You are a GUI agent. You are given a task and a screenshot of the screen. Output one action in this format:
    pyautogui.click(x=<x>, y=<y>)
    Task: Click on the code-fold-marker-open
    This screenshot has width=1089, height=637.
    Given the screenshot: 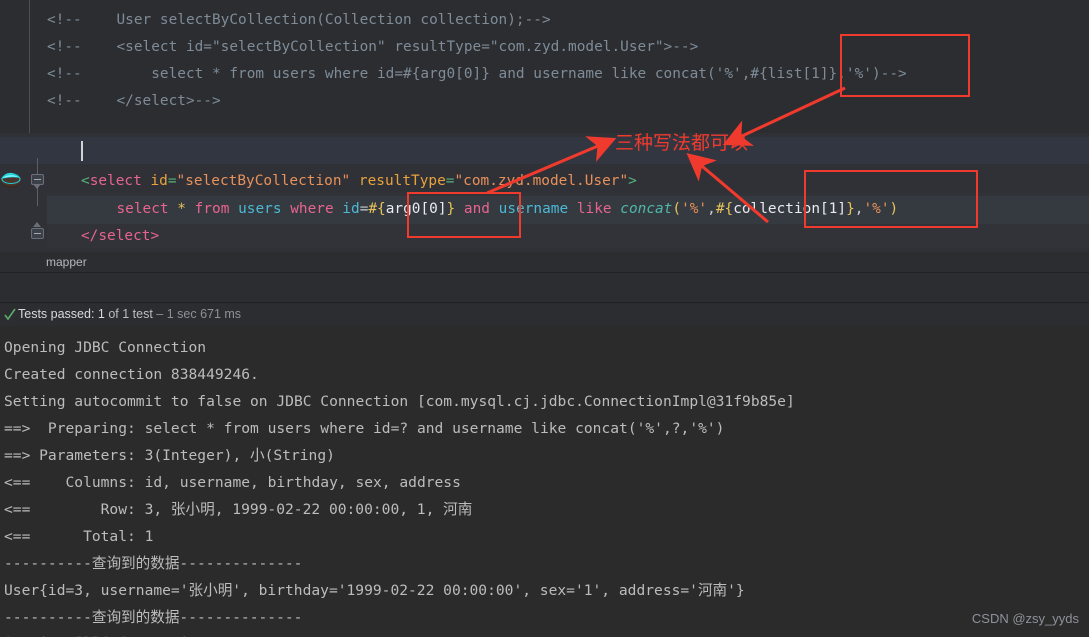 What is the action you would take?
    pyautogui.click(x=38, y=182)
    